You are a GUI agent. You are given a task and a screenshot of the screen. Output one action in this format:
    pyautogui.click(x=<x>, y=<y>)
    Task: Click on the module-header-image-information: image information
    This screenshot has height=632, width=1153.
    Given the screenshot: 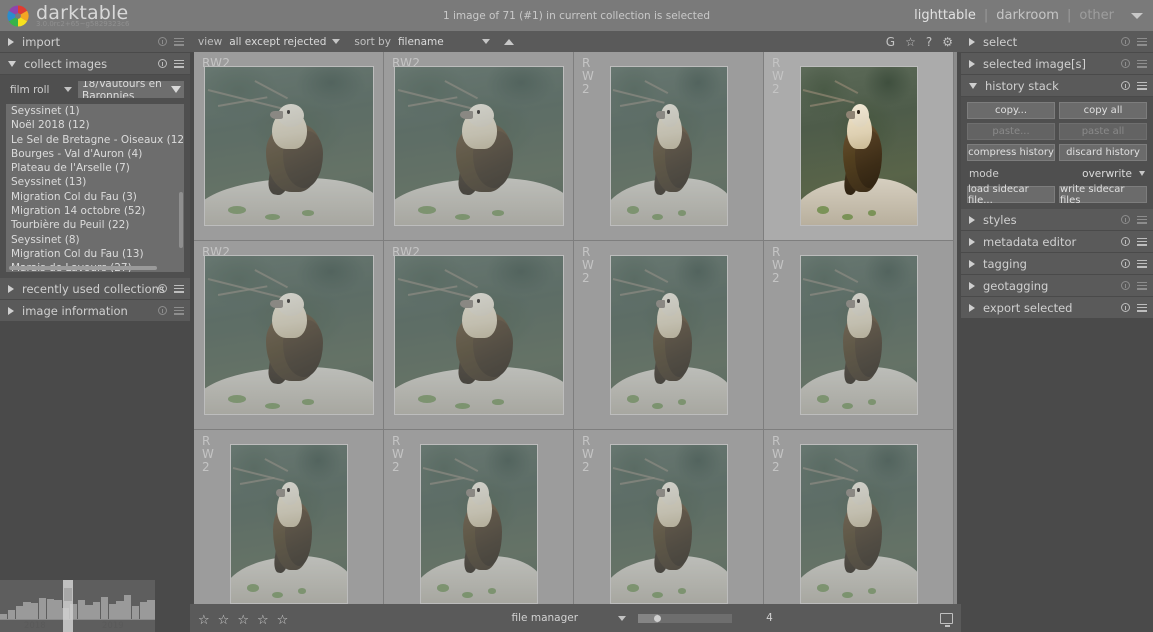 What is the action you would take?
    pyautogui.click(x=95, y=311)
    